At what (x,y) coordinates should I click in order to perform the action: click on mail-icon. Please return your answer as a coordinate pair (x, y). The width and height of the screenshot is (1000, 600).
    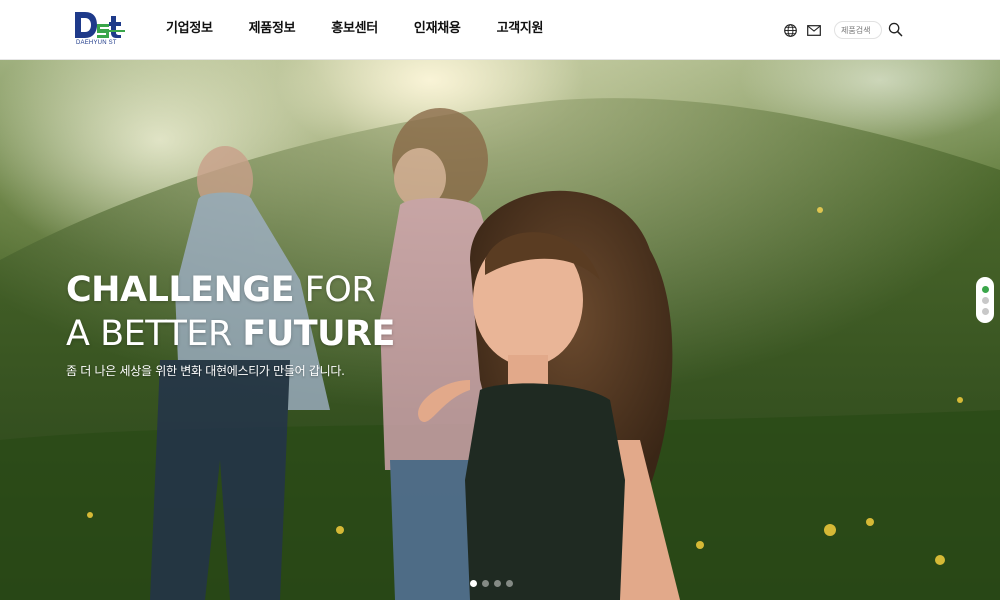
    Looking at the image, I should click on (814, 30).